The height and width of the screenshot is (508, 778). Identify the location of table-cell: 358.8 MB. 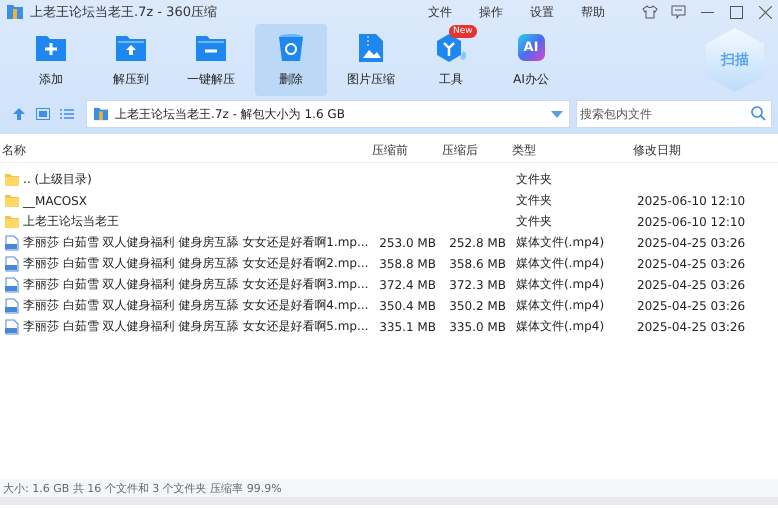
(407, 263).